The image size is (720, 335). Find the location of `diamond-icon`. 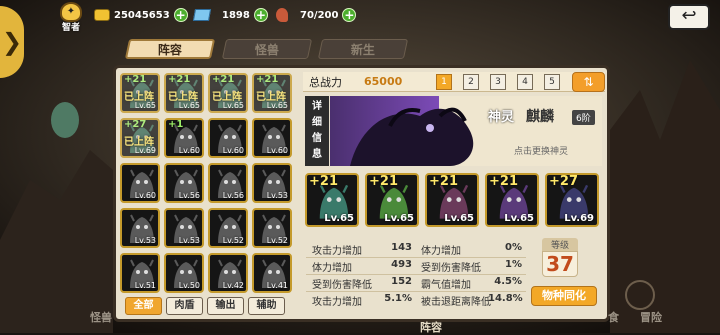

diamond-icon is located at coordinates (202, 15).